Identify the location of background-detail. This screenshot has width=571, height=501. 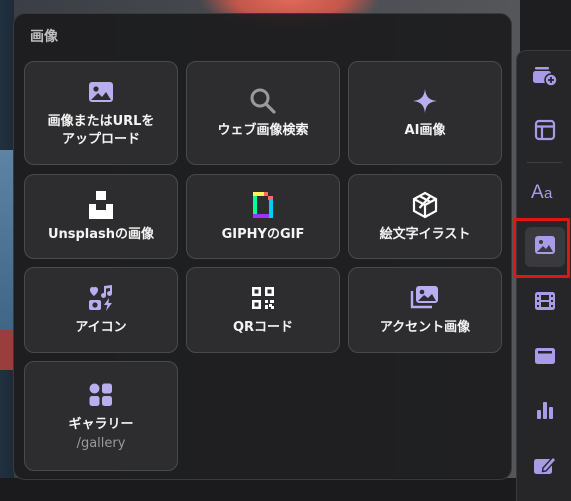
(7, 350).